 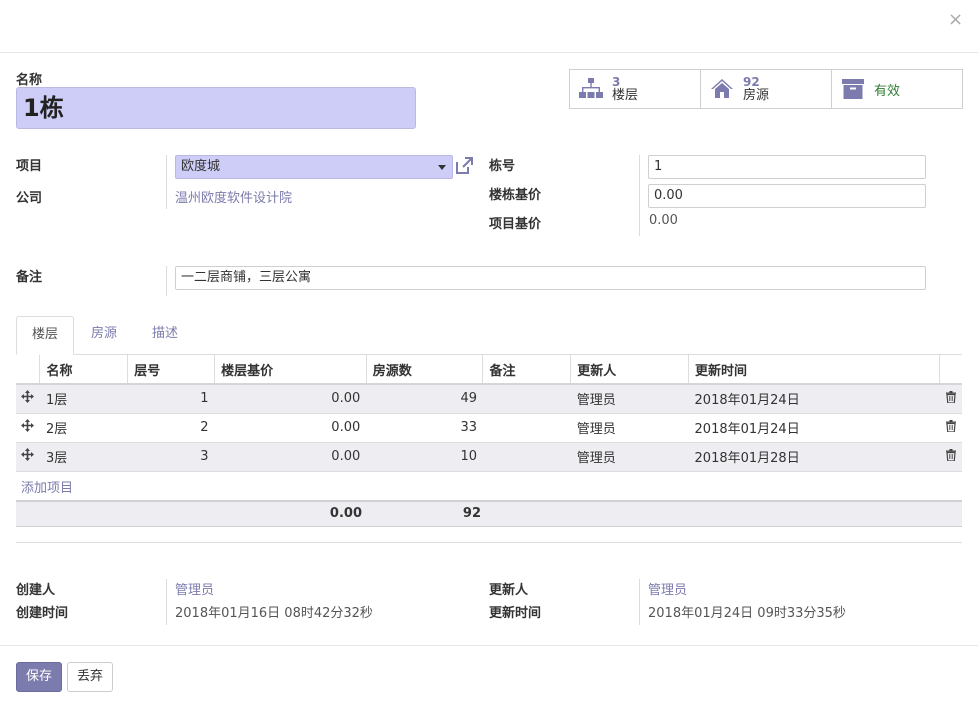 I want to click on building-price-input: 0.00, so click(x=787, y=196).